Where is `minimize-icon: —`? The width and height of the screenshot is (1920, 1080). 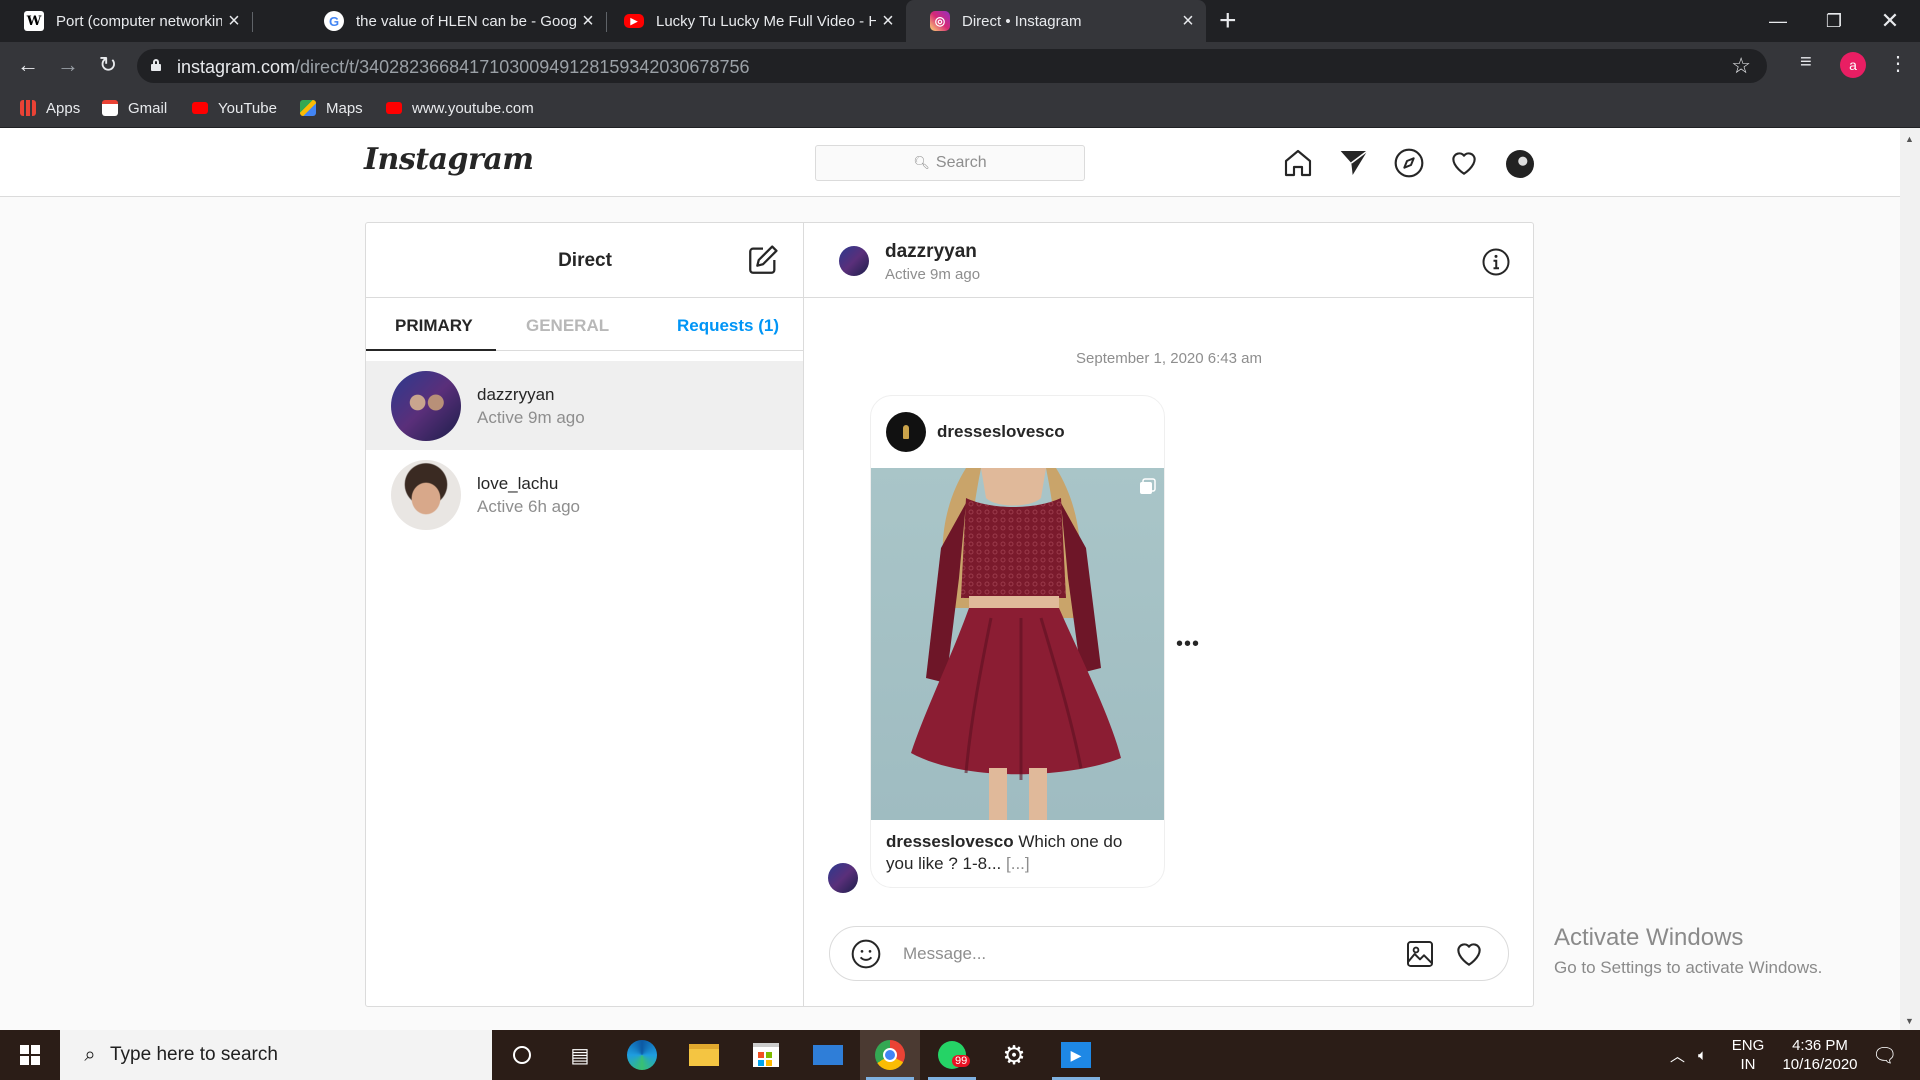
minimize-icon: — is located at coordinates (1778, 21).